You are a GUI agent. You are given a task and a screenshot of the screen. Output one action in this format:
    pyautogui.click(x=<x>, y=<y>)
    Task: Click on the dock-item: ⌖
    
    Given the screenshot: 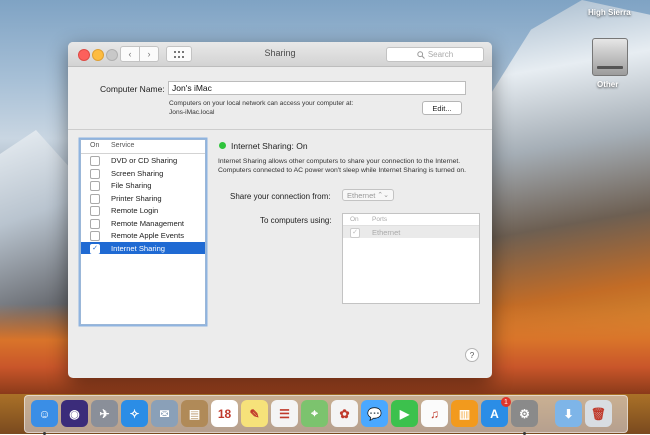 What is the action you would take?
    pyautogui.click(x=314, y=413)
    